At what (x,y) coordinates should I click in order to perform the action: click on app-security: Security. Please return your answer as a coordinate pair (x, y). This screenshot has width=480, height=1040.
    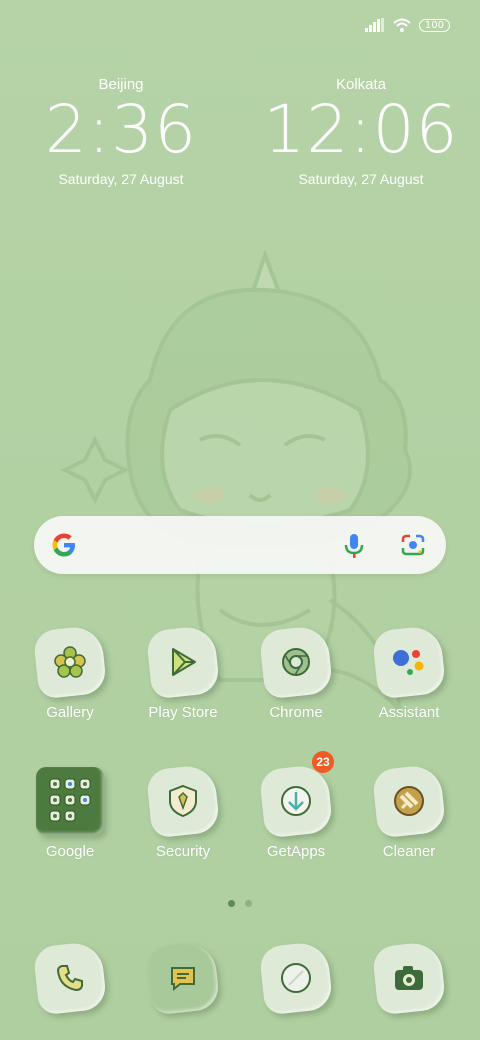
    Looking at the image, I should click on (183, 811).